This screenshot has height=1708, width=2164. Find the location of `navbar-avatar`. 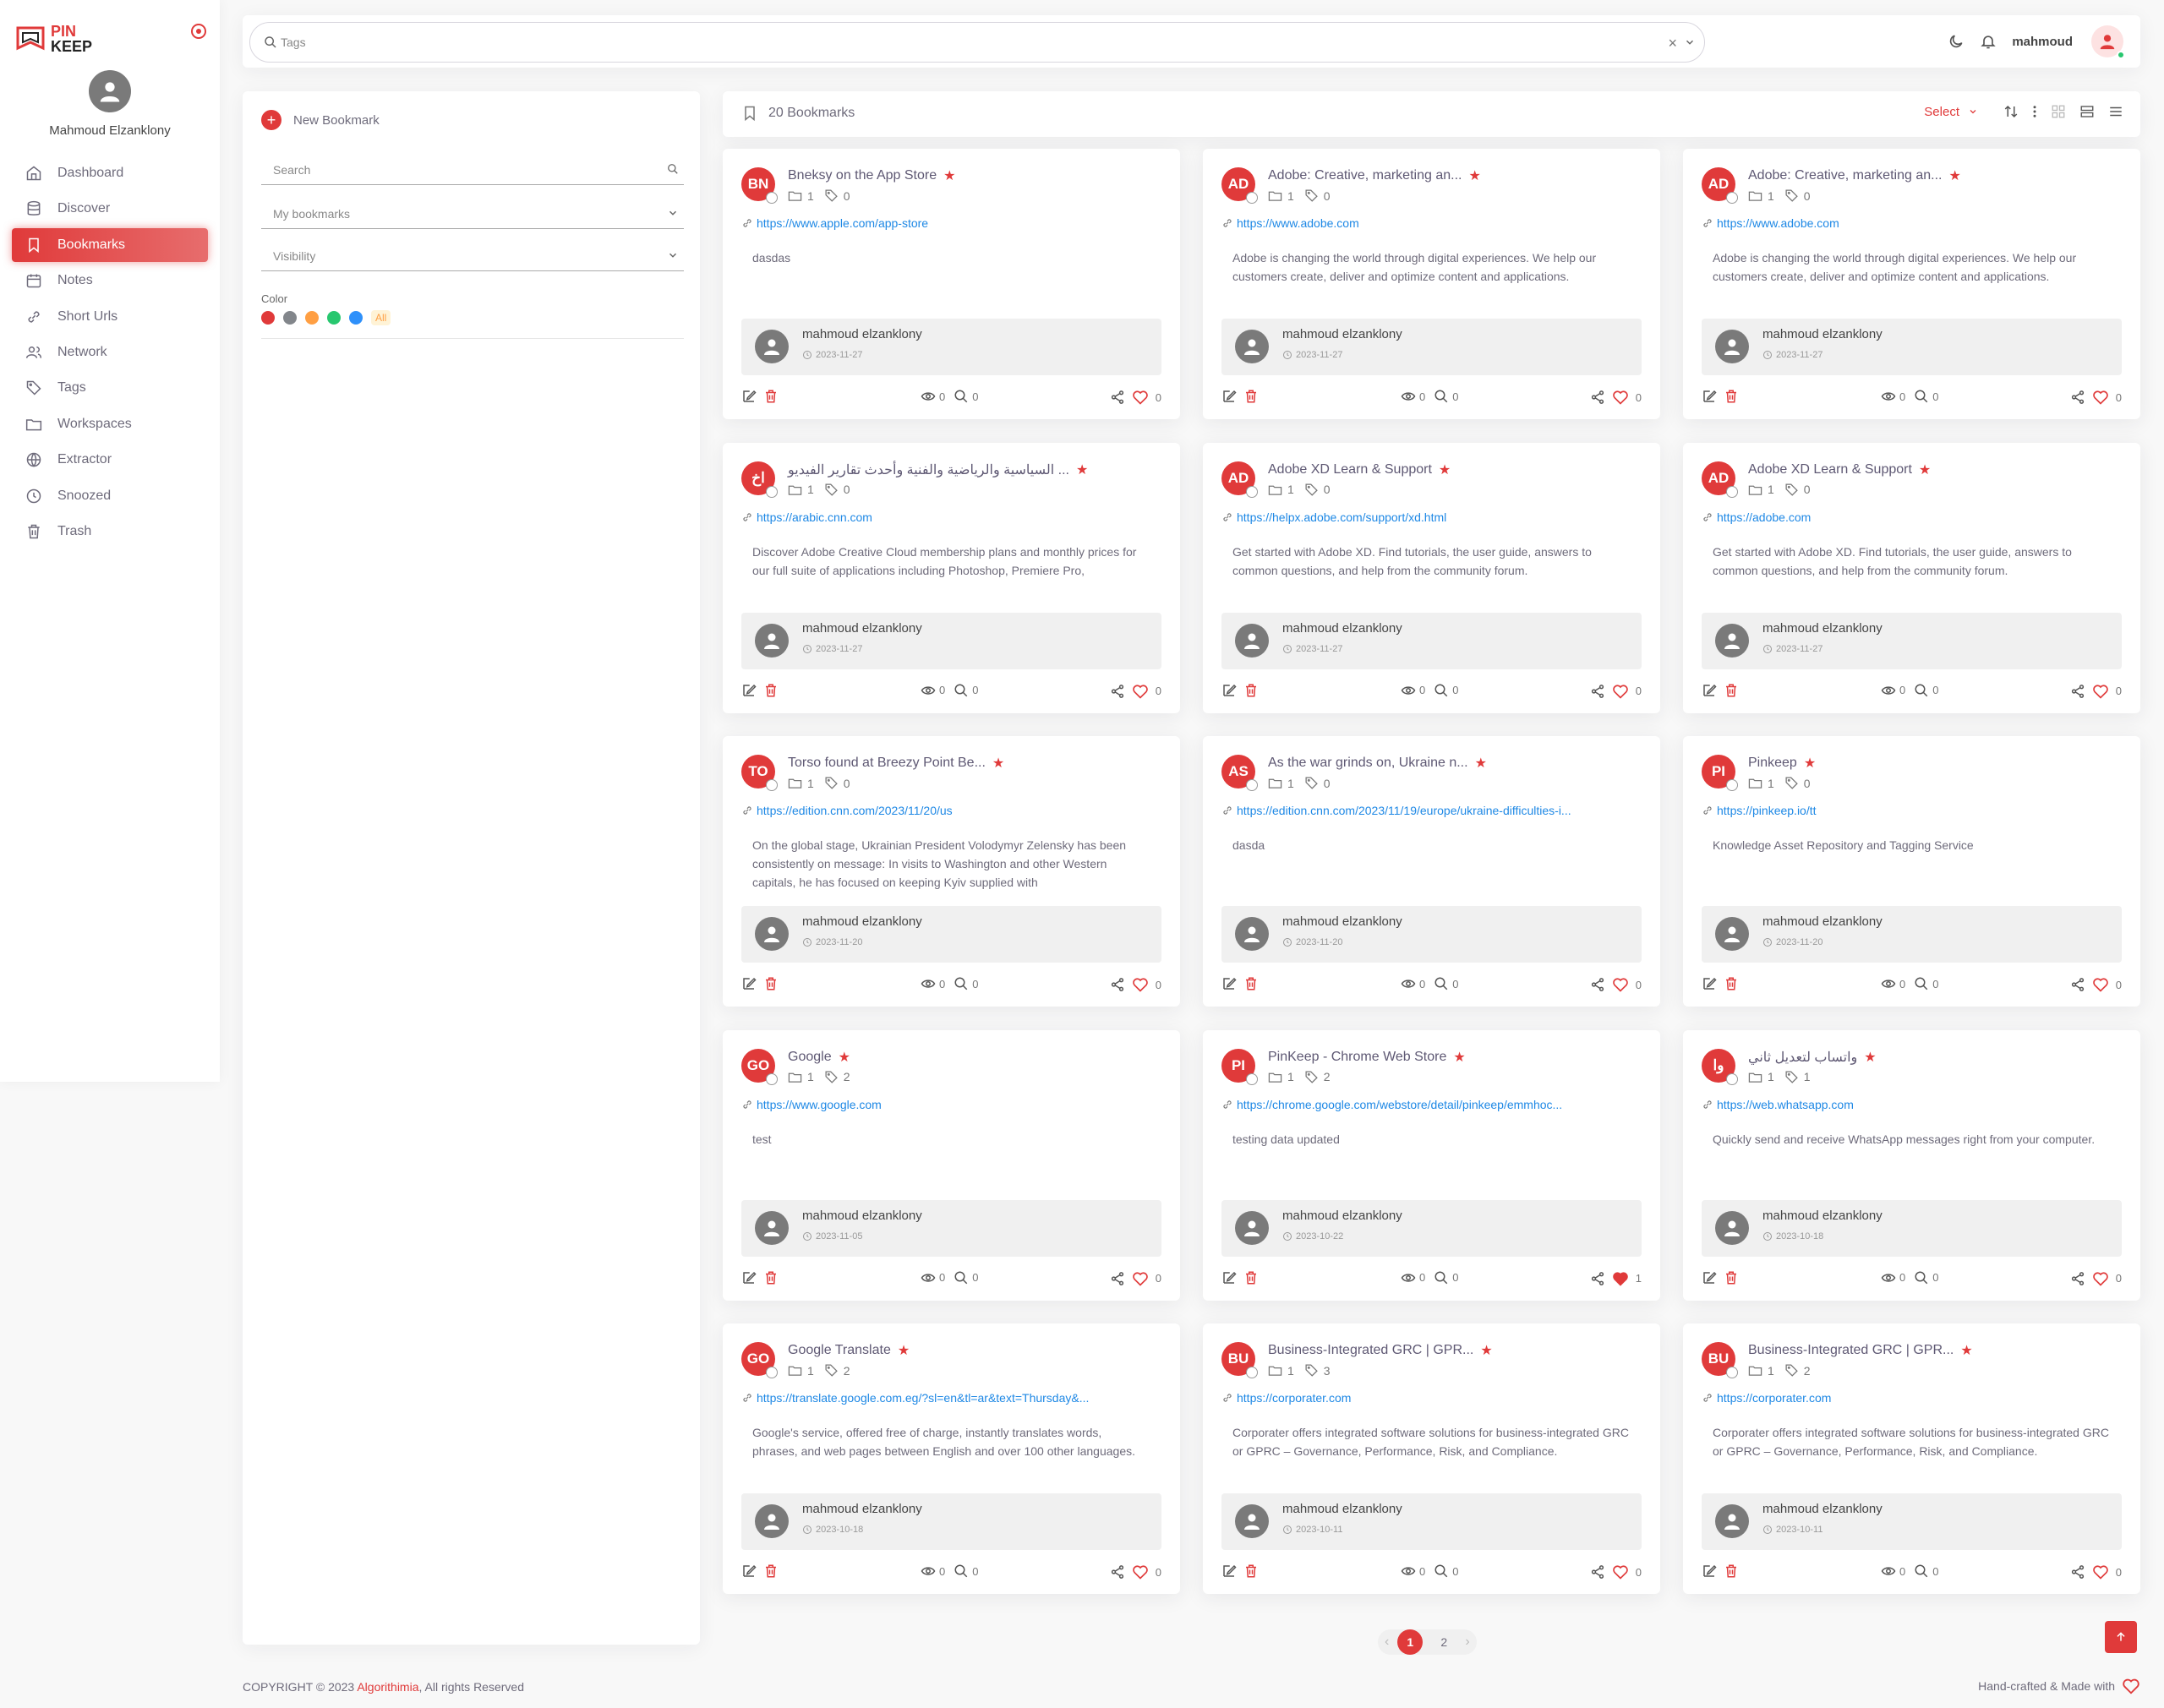

navbar-avatar is located at coordinates (2108, 42).